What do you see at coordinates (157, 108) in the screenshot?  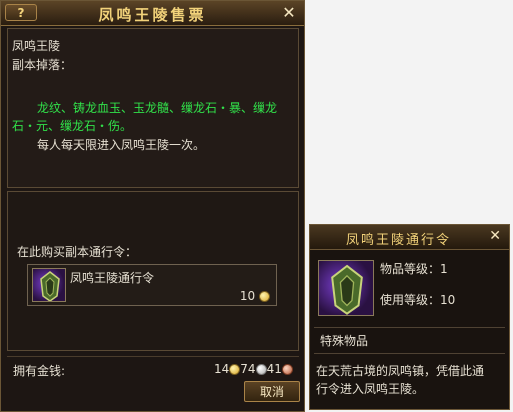 I see `drops-line-1: 龙纹、铸龙血玉、玉龙髓、缫龙石・暴、缫龙` at bounding box center [157, 108].